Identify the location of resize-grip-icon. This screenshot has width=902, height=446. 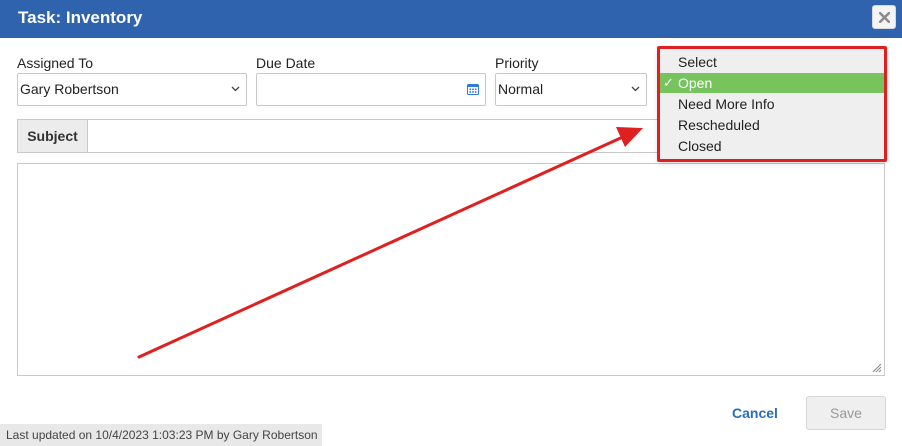
(877, 368).